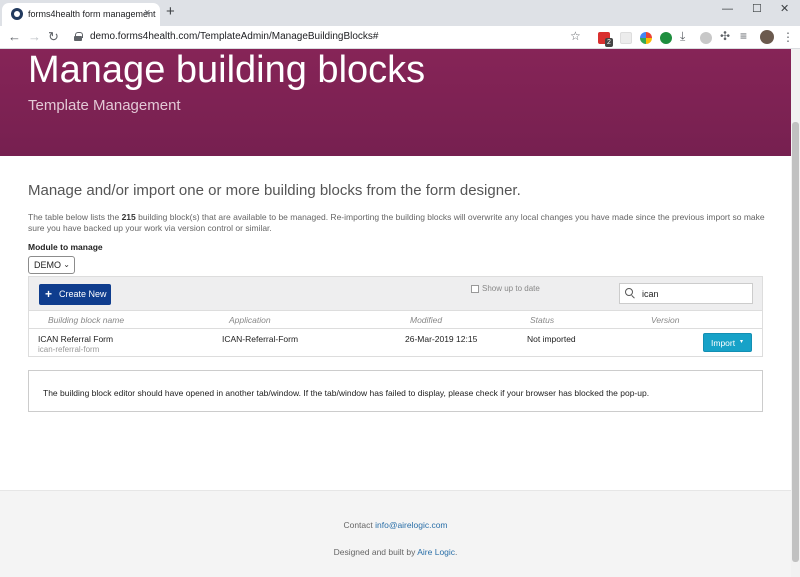 The height and width of the screenshot is (577, 800). I want to click on building-block-count: 215, so click(128, 217).